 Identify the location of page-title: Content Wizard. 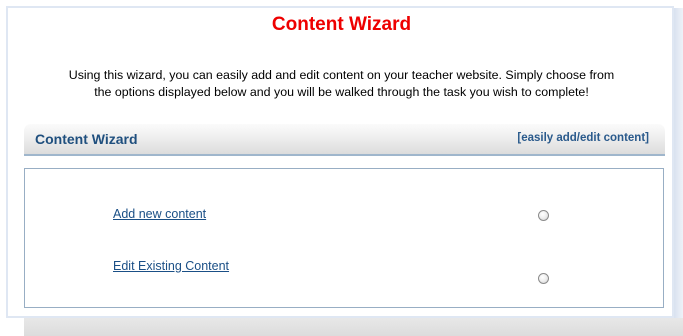
(341, 24).